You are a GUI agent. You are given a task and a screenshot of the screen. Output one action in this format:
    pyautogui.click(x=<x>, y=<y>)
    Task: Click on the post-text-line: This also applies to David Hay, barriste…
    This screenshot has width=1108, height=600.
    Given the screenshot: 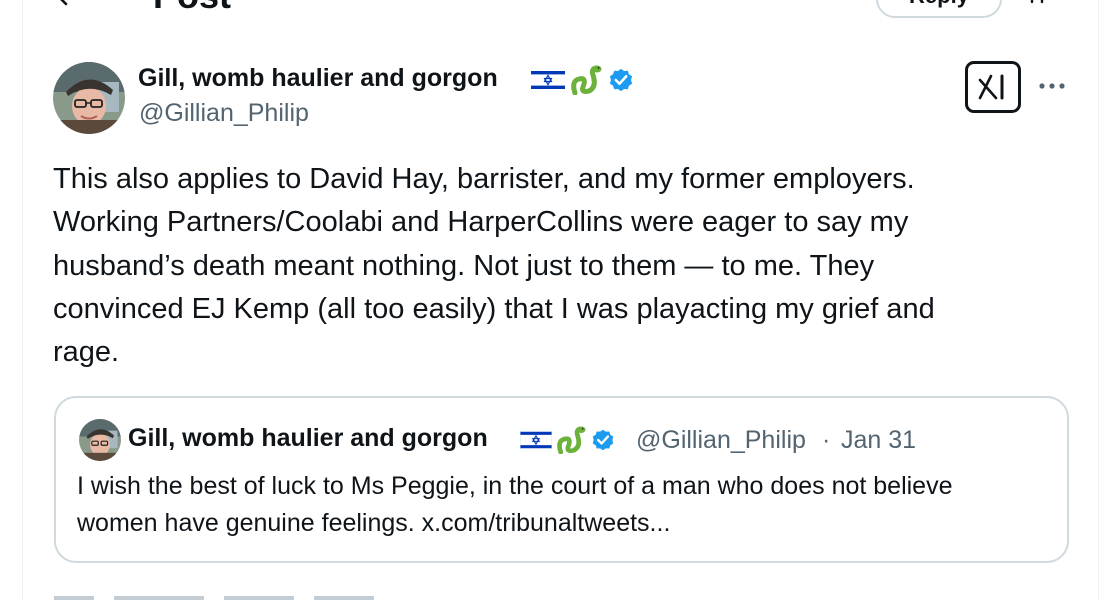 What is the action you would take?
    pyautogui.click(x=484, y=179)
    